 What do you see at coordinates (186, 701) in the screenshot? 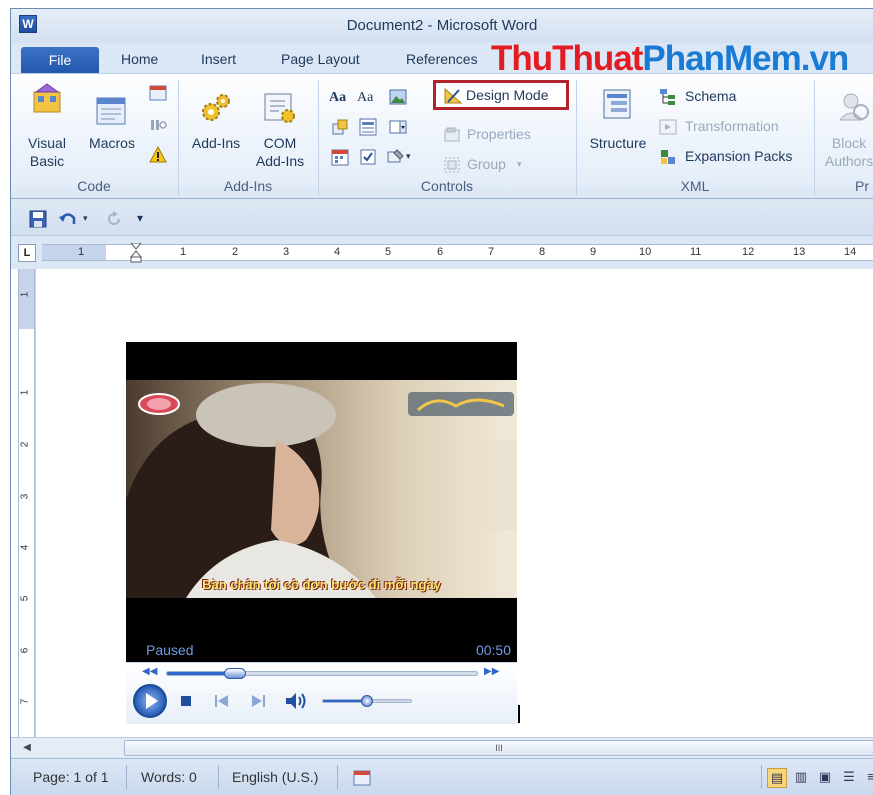
I see `stop-icon` at bounding box center [186, 701].